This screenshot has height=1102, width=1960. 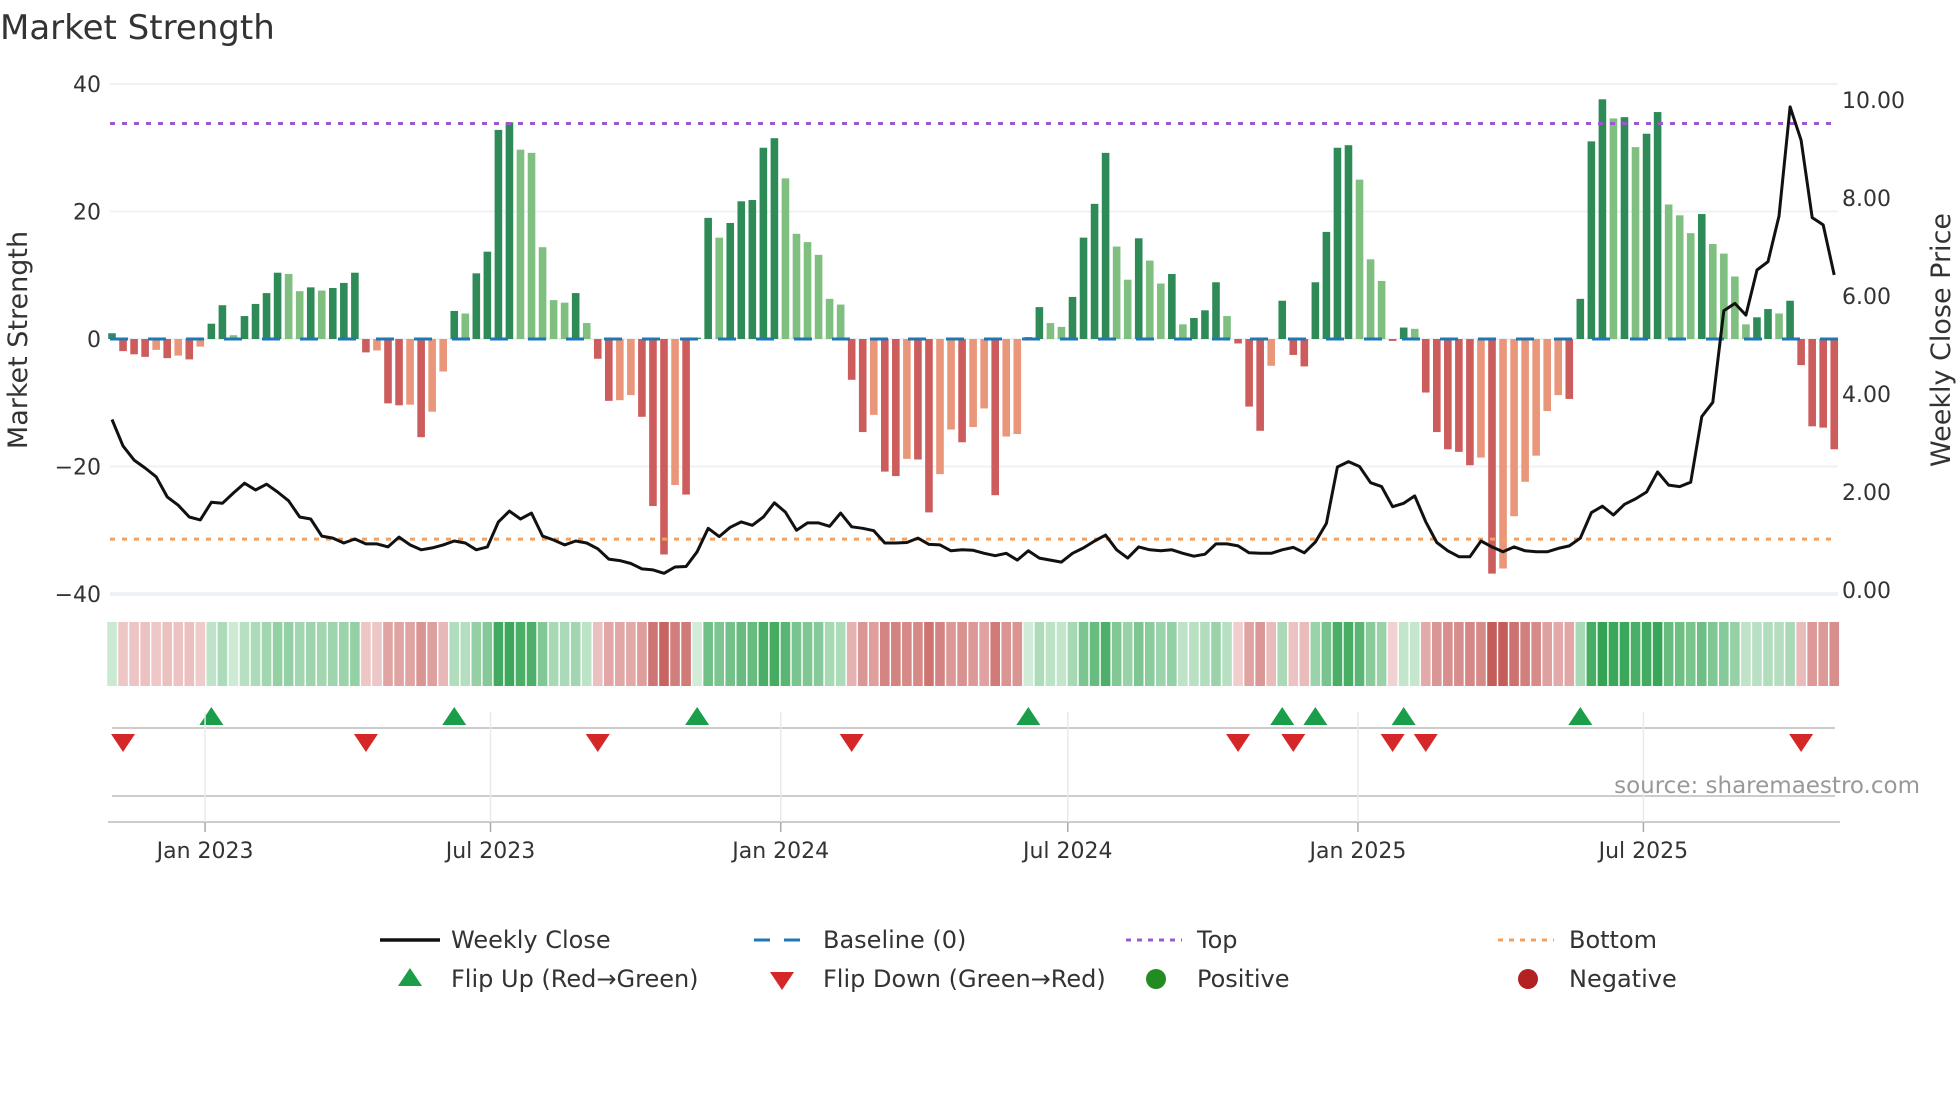 What do you see at coordinates (1873, 346) in the screenshot?
I see `y2-axis-ticks: 10.00 8.00 6.00 4.00 2.00 0.00` at bounding box center [1873, 346].